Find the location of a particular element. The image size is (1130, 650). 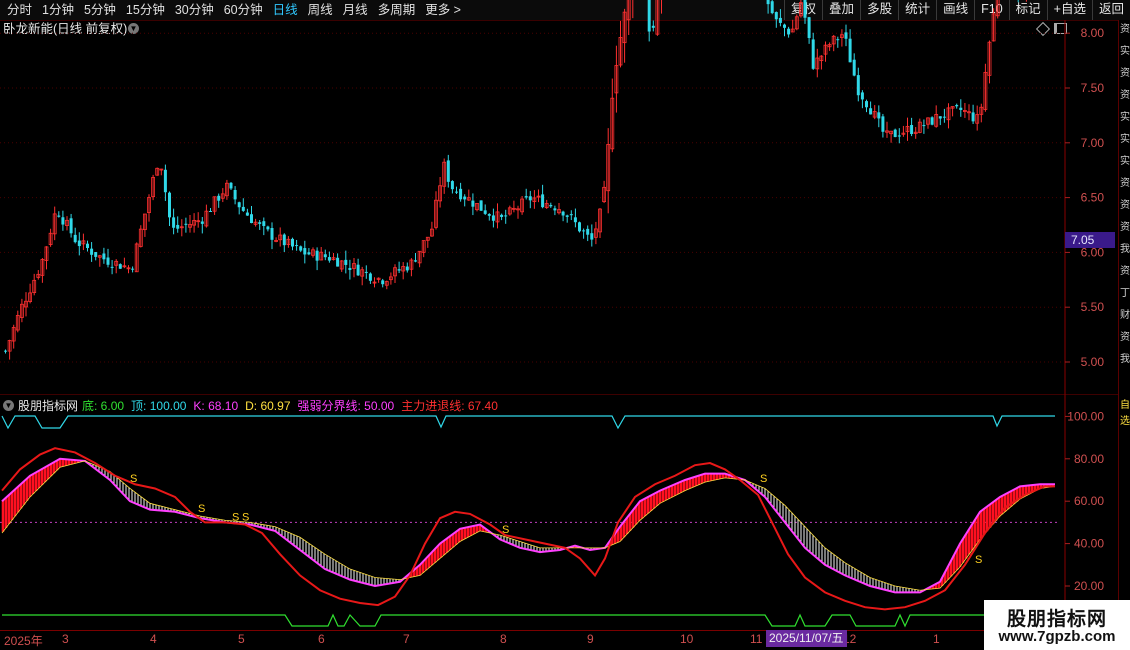

x-axis-label: 5 is located at coordinates (241, 639).